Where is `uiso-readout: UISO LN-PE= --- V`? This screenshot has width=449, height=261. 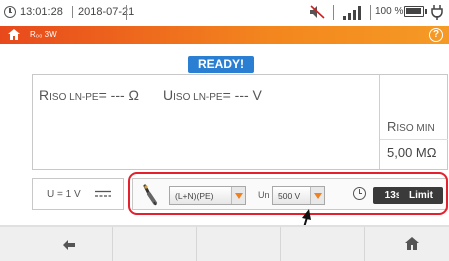
uiso-readout: UISO LN-PE= --- V is located at coordinates (212, 95).